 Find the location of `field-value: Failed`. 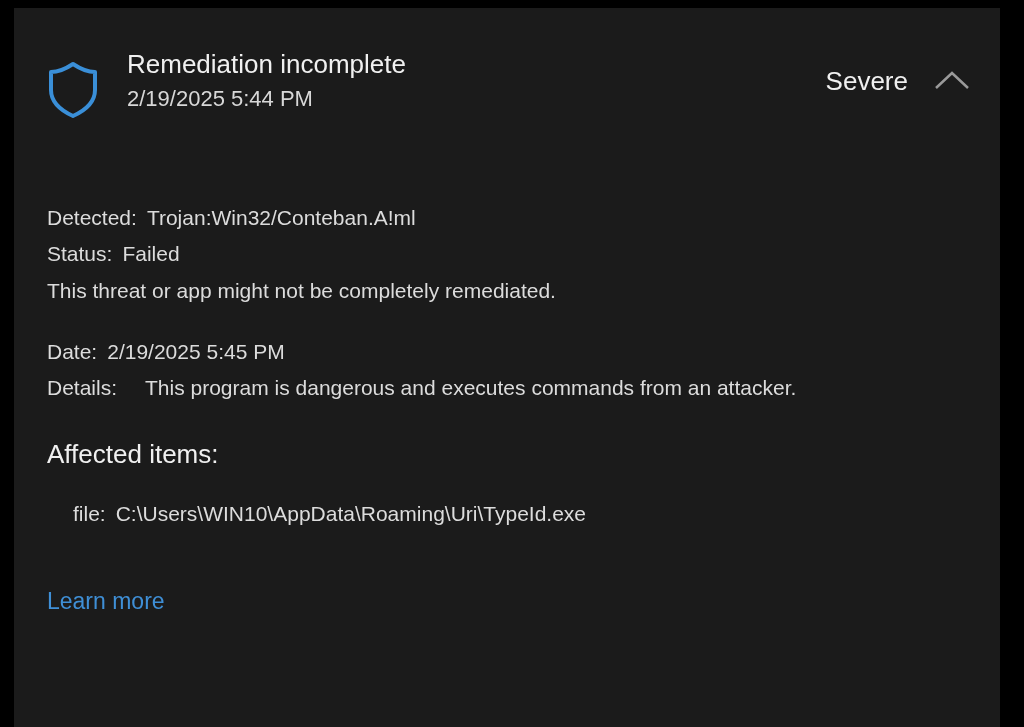

field-value: Failed is located at coordinates (151, 254).